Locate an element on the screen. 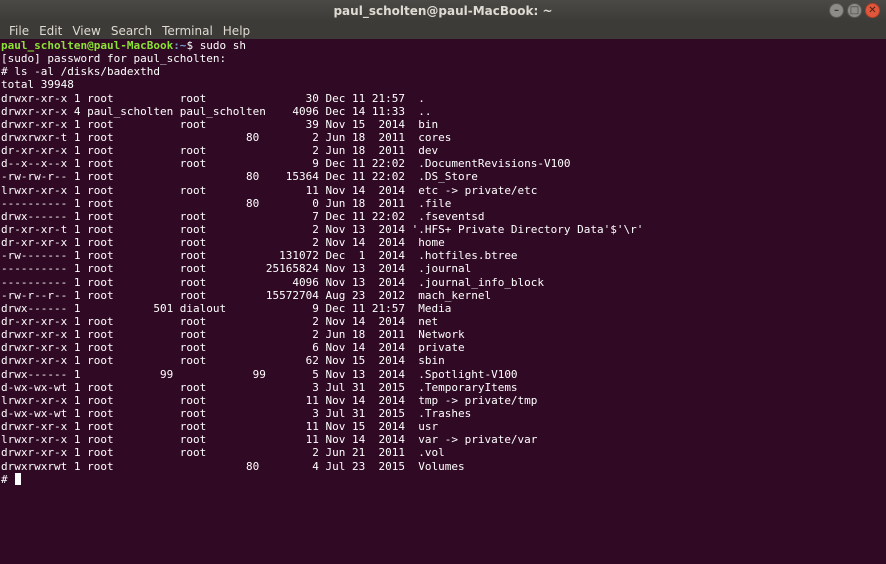 The height and width of the screenshot is (564, 886). maximize-button: □ is located at coordinates (854, 10).